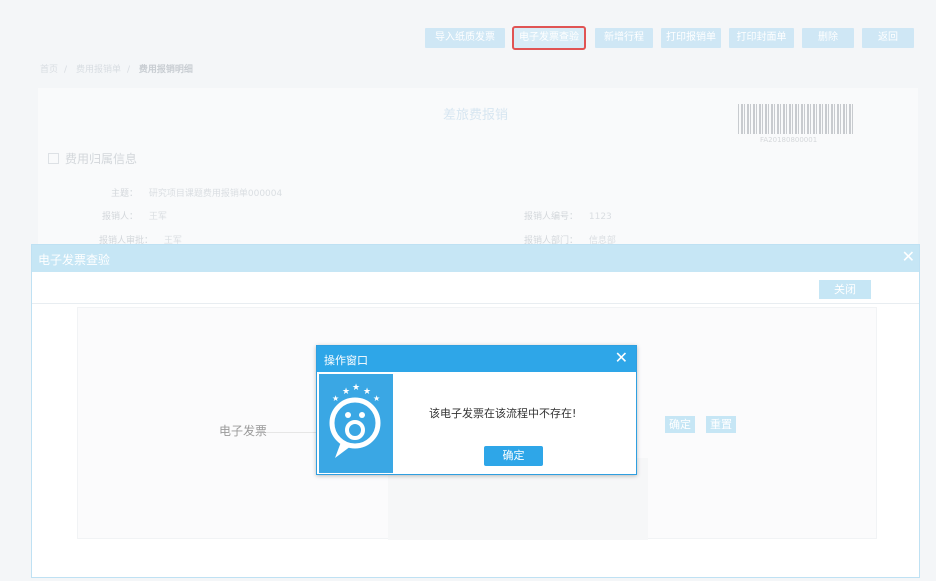 The image size is (936, 581). What do you see at coordinates (600, 217) in the screenshot?
I see `applicant-no-value: 1123` at bounding box center [600, 217].